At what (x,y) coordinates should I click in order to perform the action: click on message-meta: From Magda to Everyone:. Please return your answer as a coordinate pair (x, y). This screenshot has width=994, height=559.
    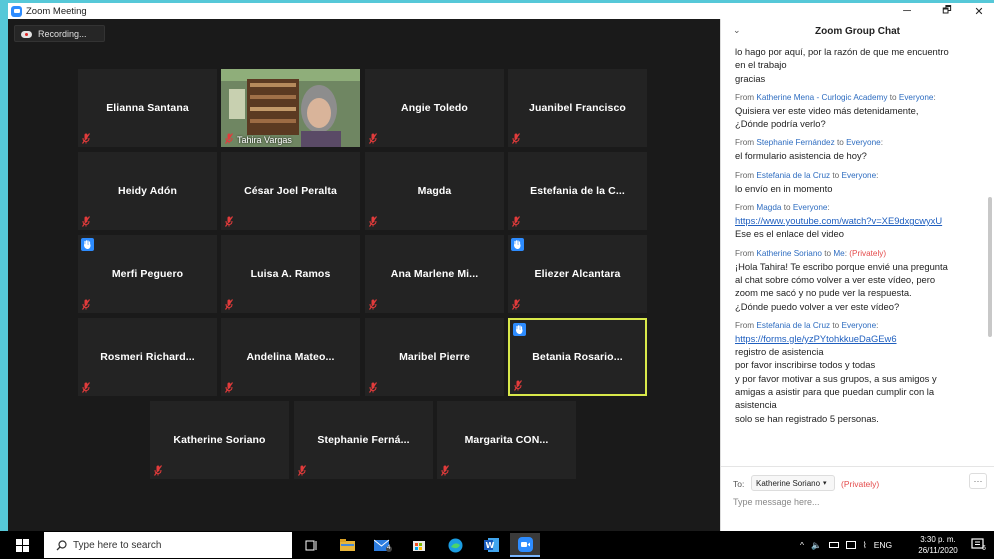
    Looking at the image, I should click on (782, 208).